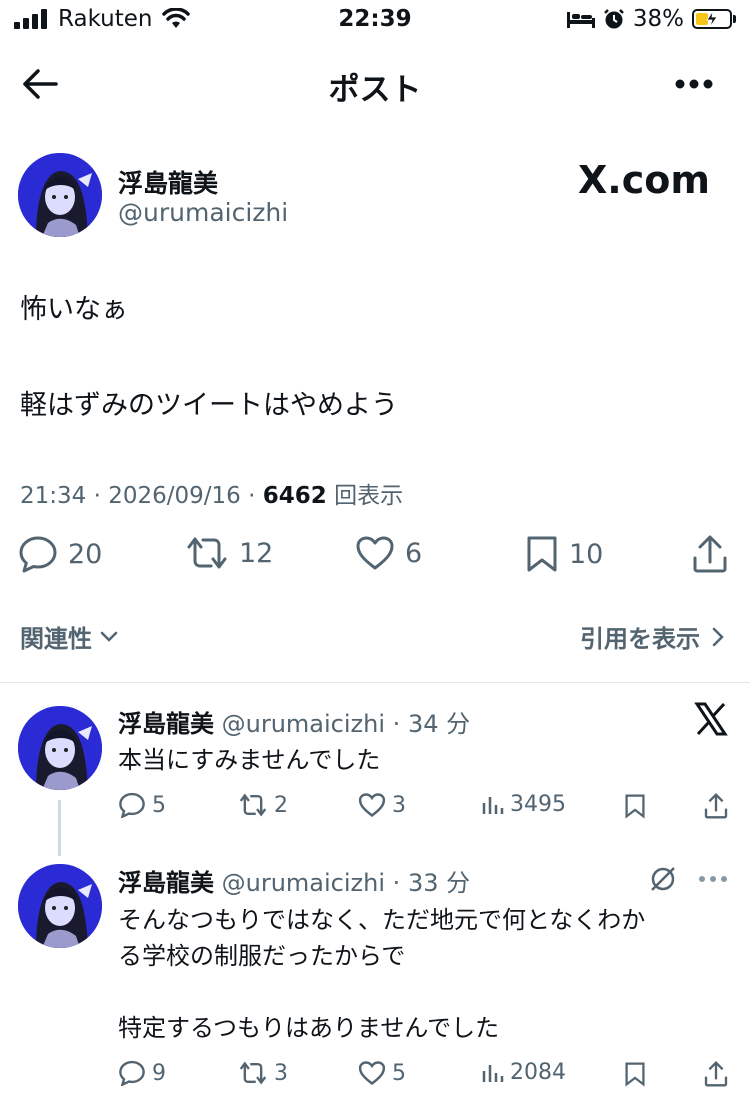 The image size is (750, 1108). What do you see at coordinates (644, 180) in the screenshot?
I see `x-com-watermark: X.com` at bounding box center [644, 180].